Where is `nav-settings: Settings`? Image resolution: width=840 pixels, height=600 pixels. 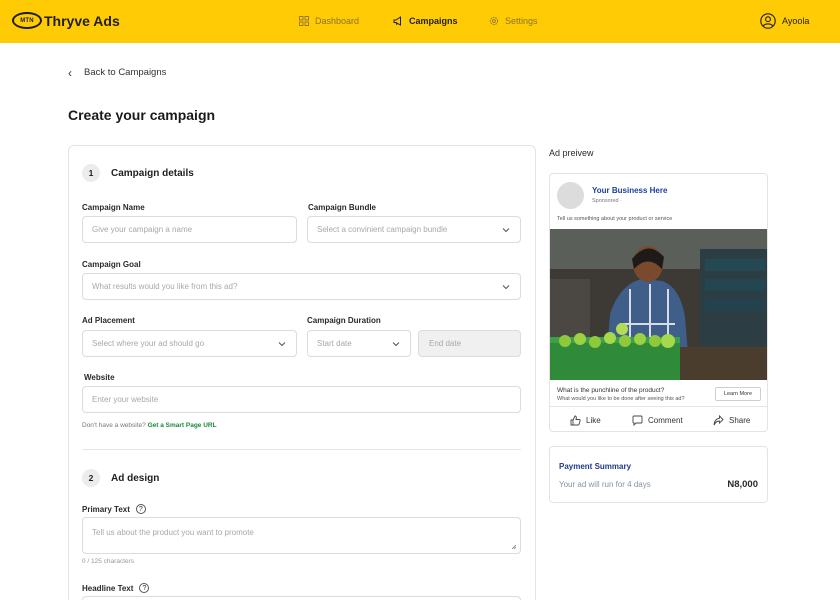
nav-settings: Settings is located at coordinates (513, 21).